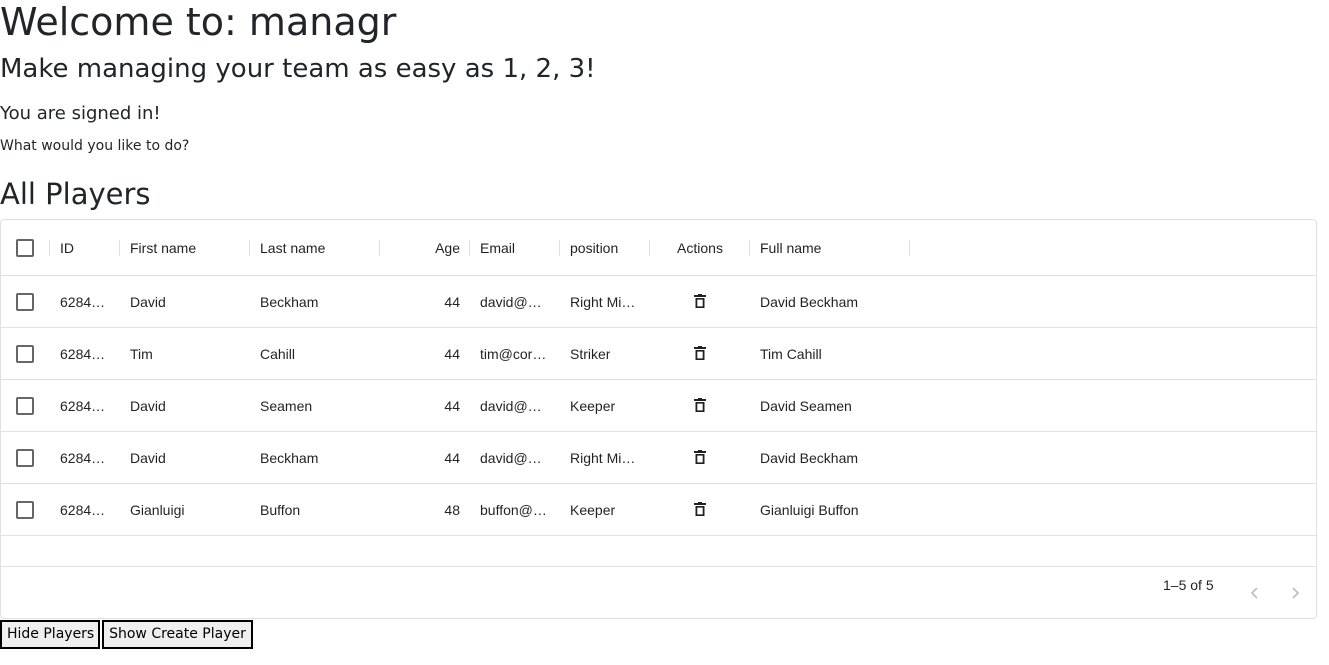 This screenshot has height=665, width=1329. Describe the element at coordinates (1255, 593) in the screenshot. I see `chevron-left-icon` at that location.